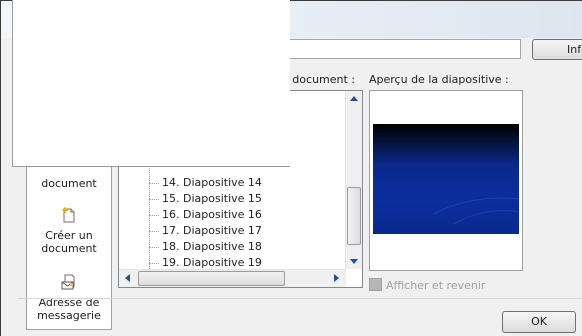 The width and height of the screenshot is (582, 336). Describe the element at coordinates (436, 285) in the screenshot. I see `show-and-return-label: Afficher et revenir` at that location.